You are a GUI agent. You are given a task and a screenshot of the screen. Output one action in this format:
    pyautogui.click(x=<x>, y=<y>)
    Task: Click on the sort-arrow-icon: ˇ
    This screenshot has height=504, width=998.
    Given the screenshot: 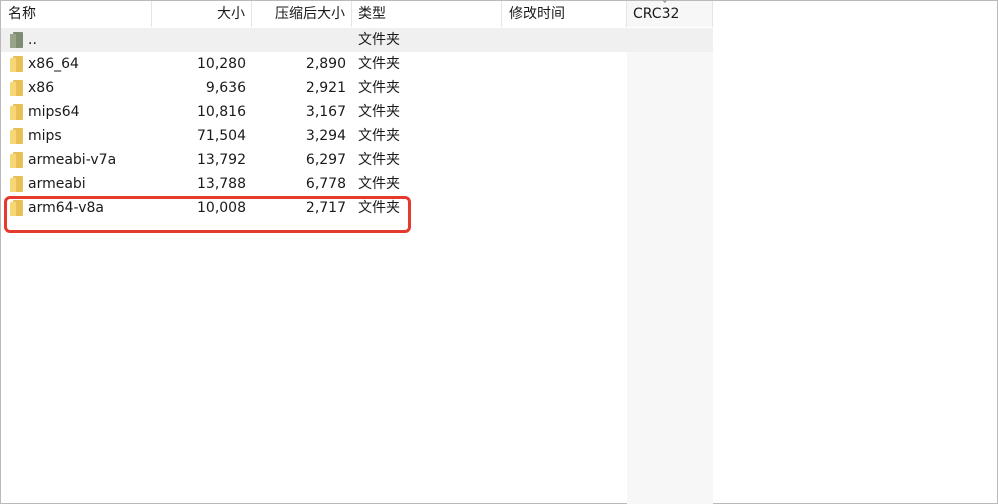 What is the action you would take?
    pyautogui.click(x=665, y=6)
    